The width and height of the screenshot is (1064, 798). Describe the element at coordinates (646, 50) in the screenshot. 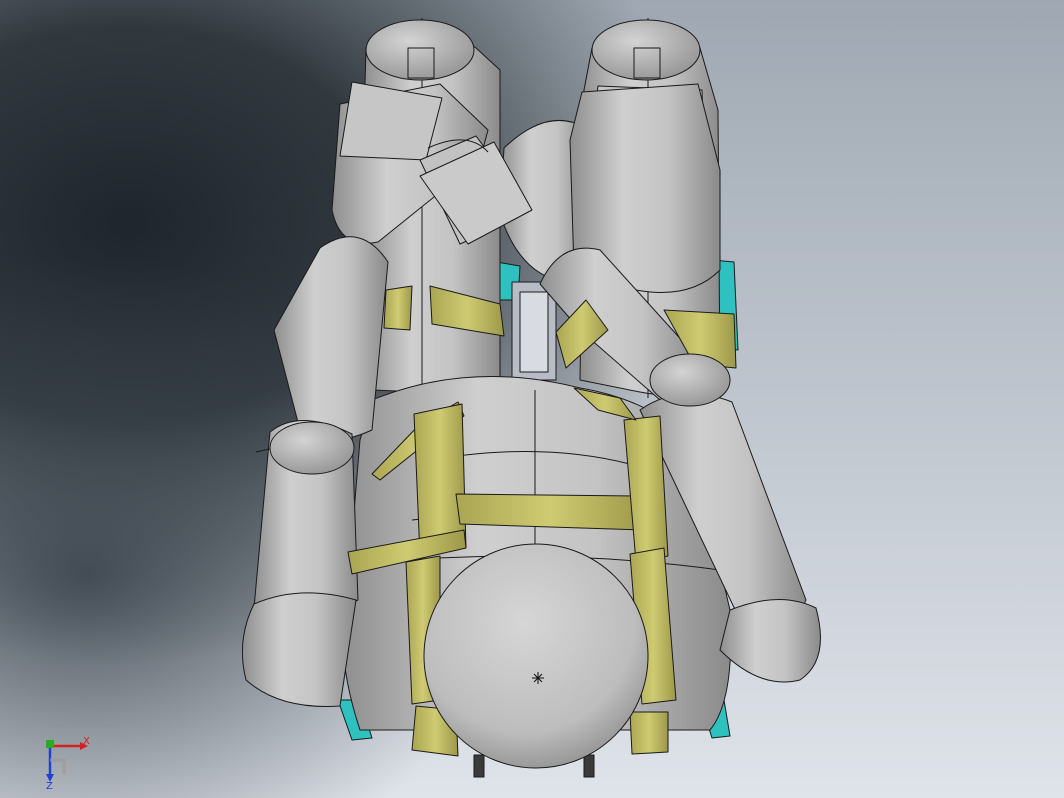

I see `right-knee-joint` at that location.